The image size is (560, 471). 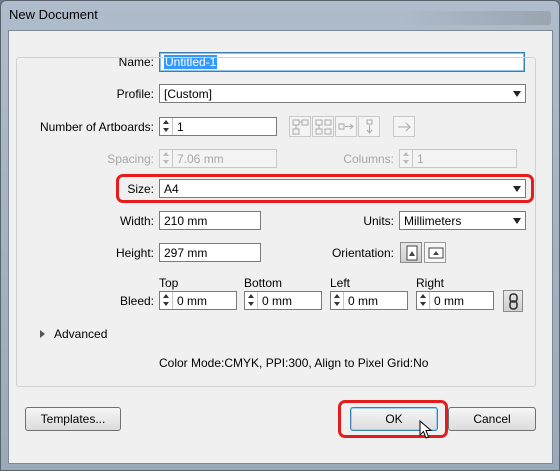 I want to click on size-select: A4, so click(x=342, y=188).